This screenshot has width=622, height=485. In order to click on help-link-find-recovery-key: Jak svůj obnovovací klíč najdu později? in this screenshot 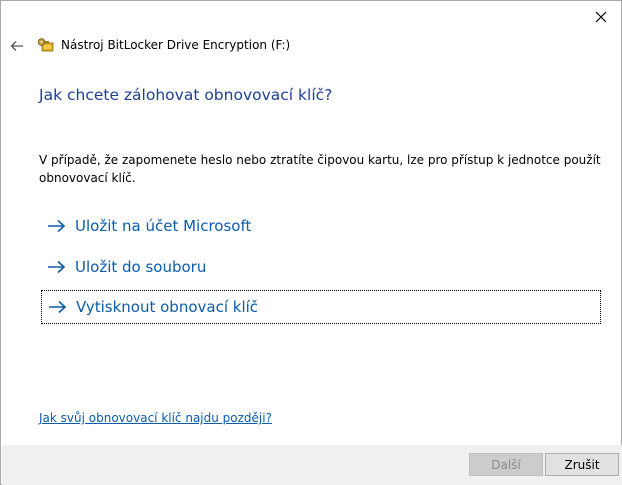, I will do `click(155, 418)`.